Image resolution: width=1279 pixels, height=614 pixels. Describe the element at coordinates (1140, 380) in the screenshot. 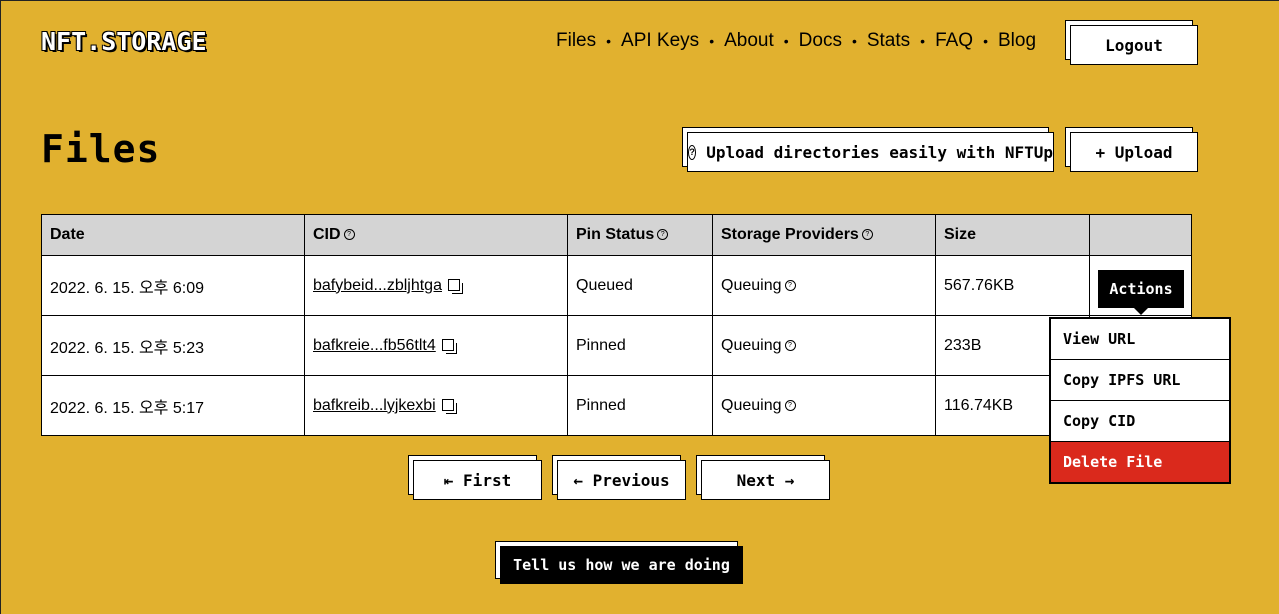

I see `menu-item-copy-ipfs-url: Copy IPFS URL` at that location.